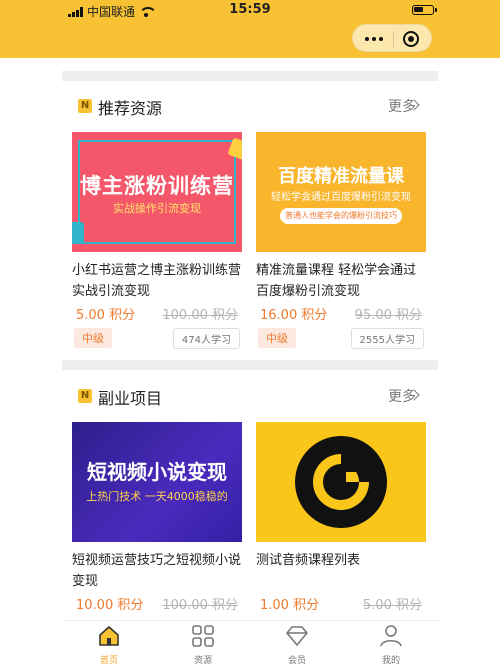  I want to click on thumb-tag: 普通人也能学会的爆粉引流技巧, so click(341, 216).